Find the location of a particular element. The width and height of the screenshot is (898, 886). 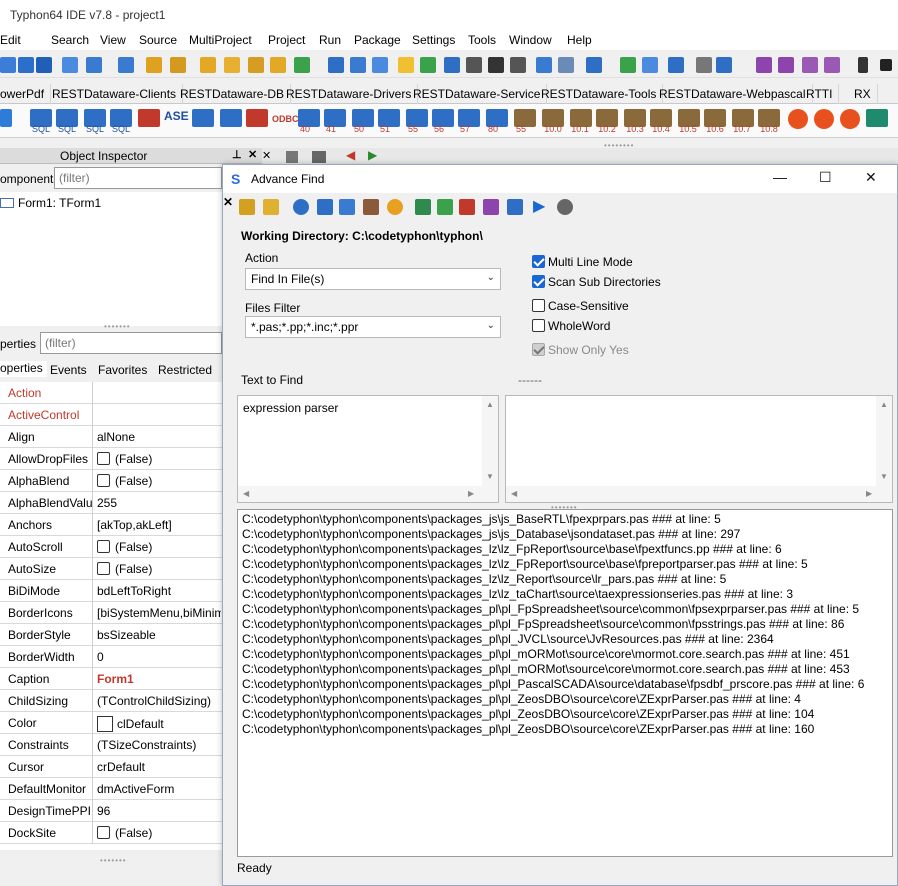

open-folder-icon is located at coordinates (271, 207).